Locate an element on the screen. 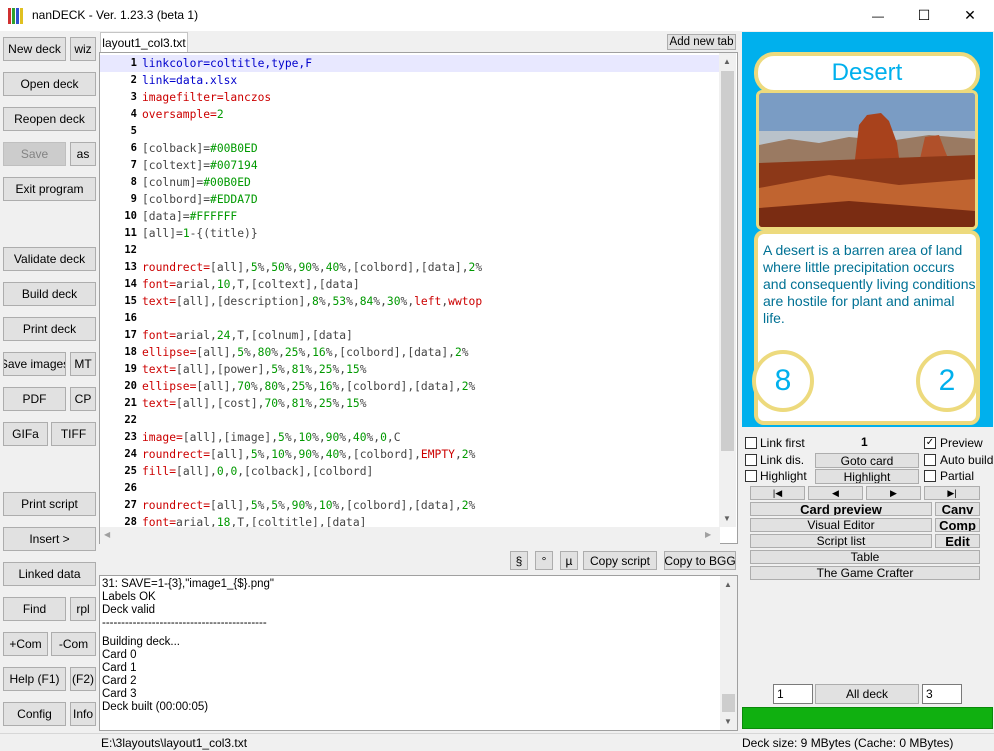 This screenshot has width=994, height=751. reopen-deck-button: Reopen deck is located at coordinates (49, 119).